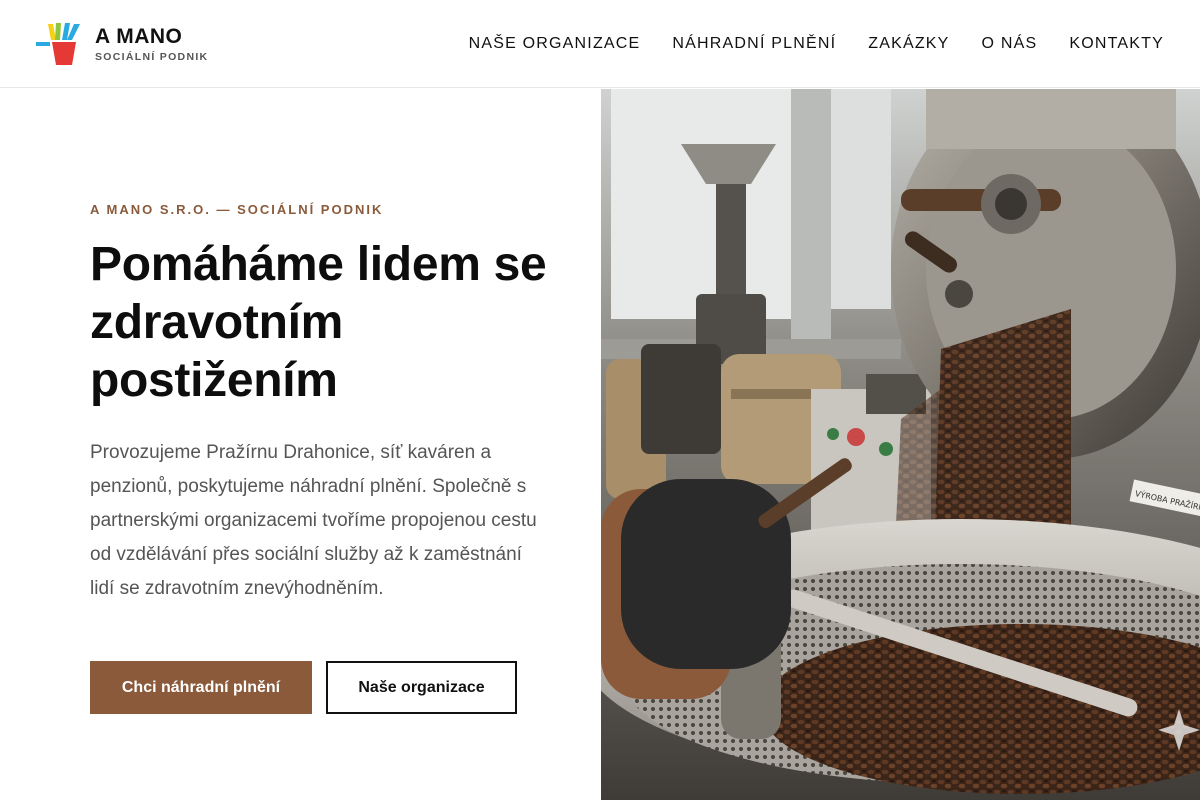 The image size is (1200, 800). What do you see at coordinates (237, 209) in the screenshot?
I see `hero-eyebrow: A MANO S.R.O. — SOCIÁLNÍ PODNIK` at bounding box center [237, 209].